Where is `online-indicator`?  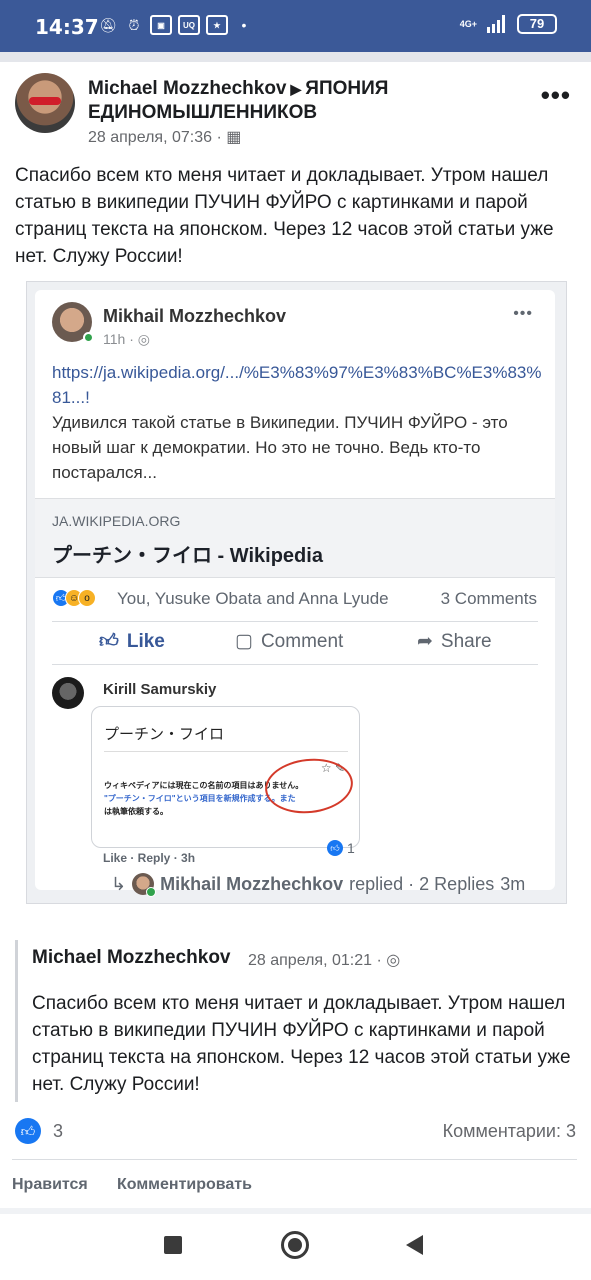 online-indicator is located at coordinates (88, 337).